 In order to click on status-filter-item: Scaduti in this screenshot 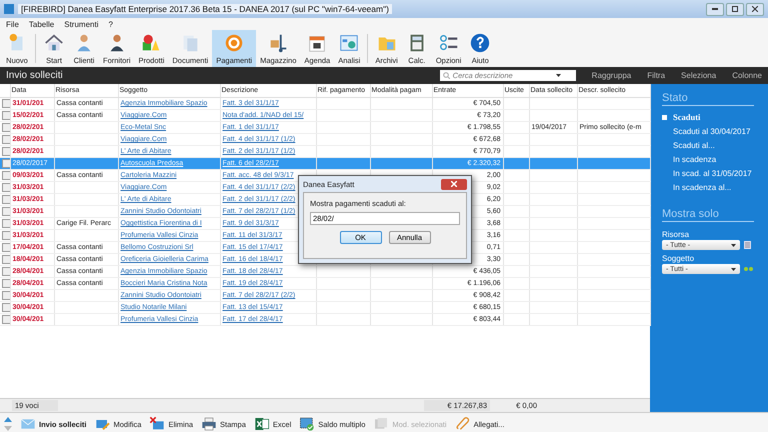, I will do `click(715, 117)`.